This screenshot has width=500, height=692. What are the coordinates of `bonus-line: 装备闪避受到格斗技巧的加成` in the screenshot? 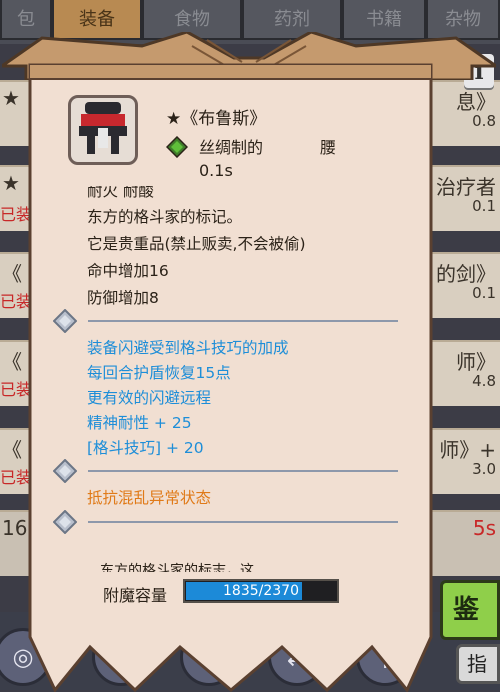 It's located at (188, 348).